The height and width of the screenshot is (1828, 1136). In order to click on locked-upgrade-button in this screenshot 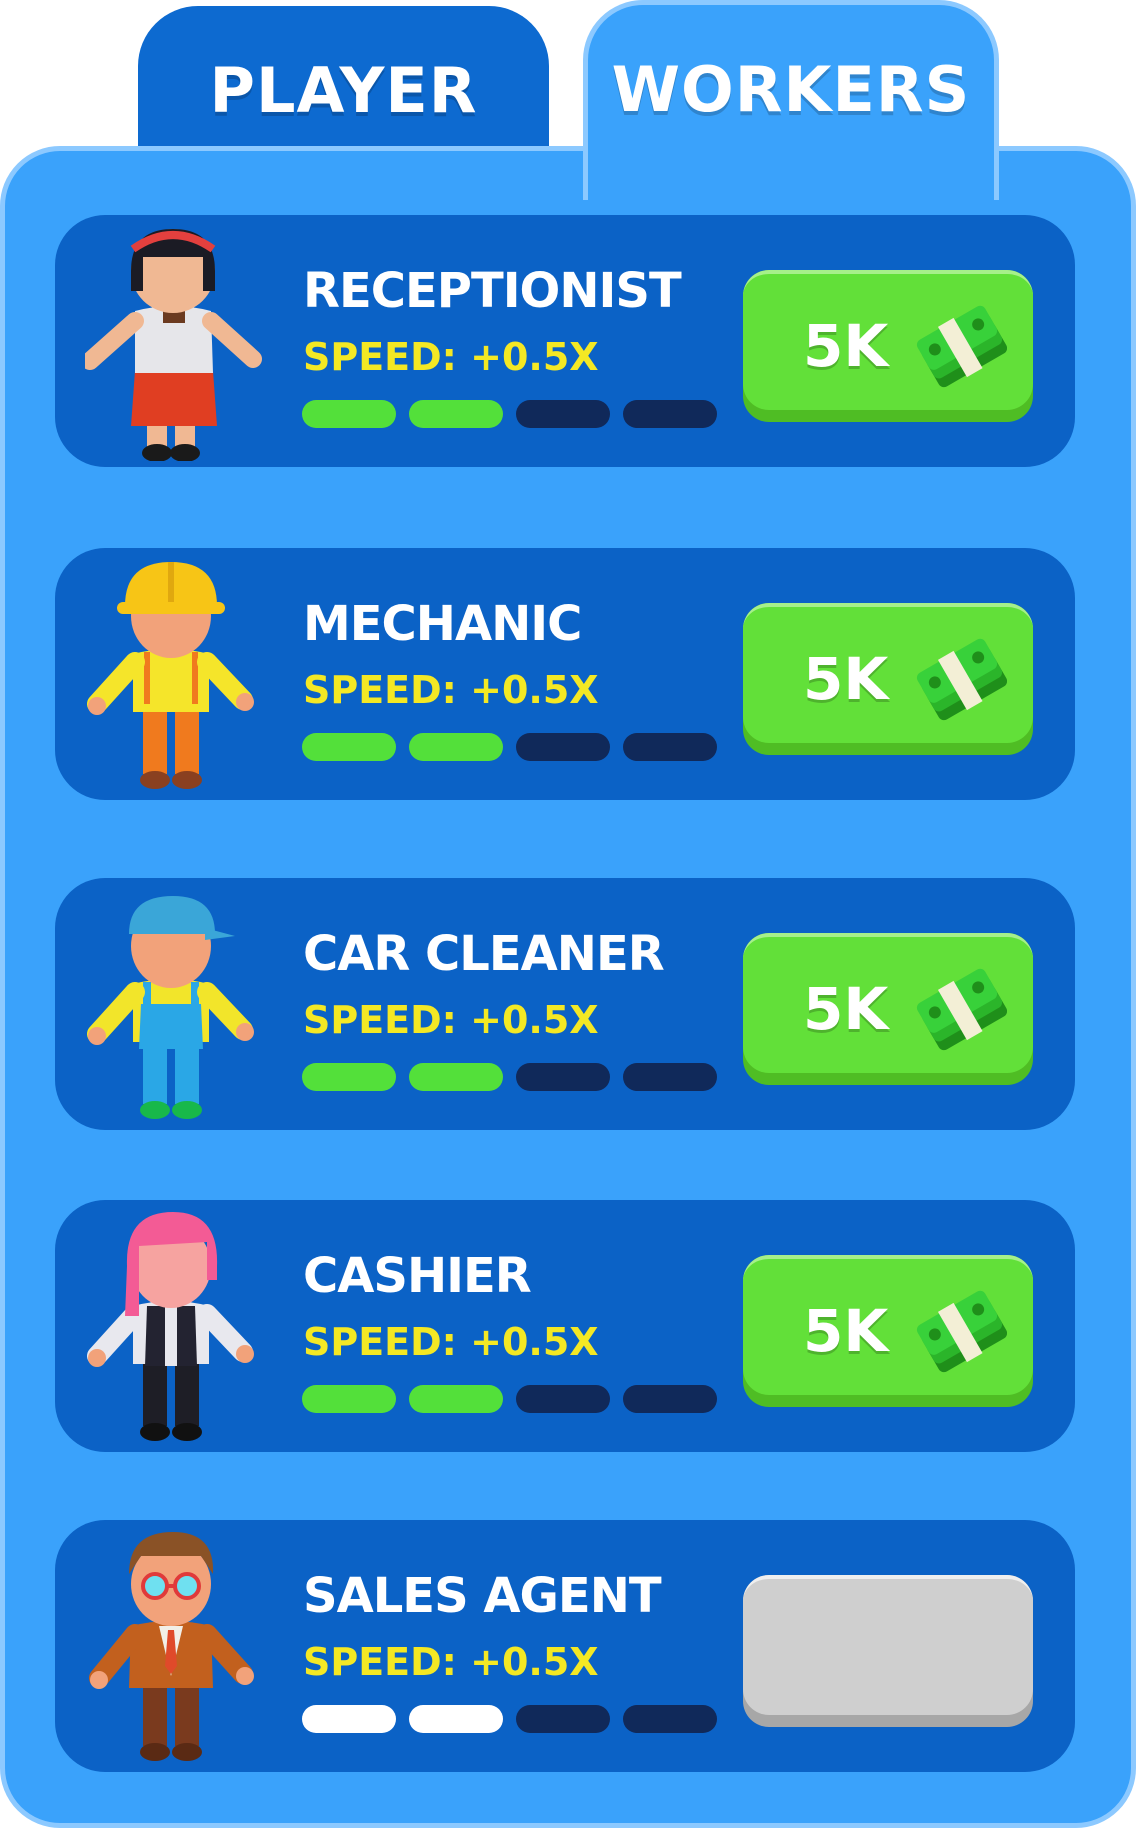, I will do `click(888, 1651)`.